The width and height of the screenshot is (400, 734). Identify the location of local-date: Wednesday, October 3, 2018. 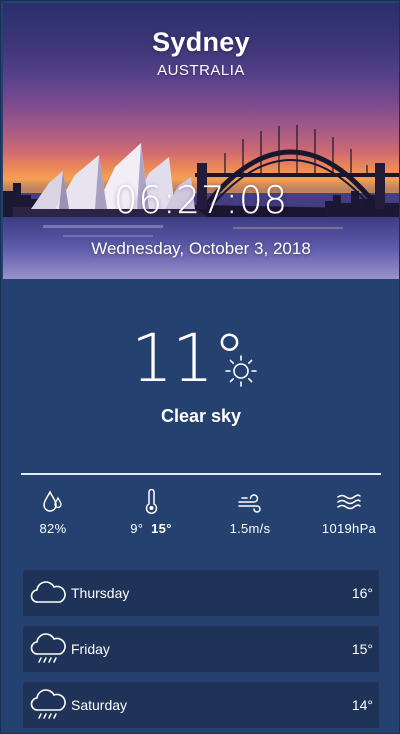
(201, 248).